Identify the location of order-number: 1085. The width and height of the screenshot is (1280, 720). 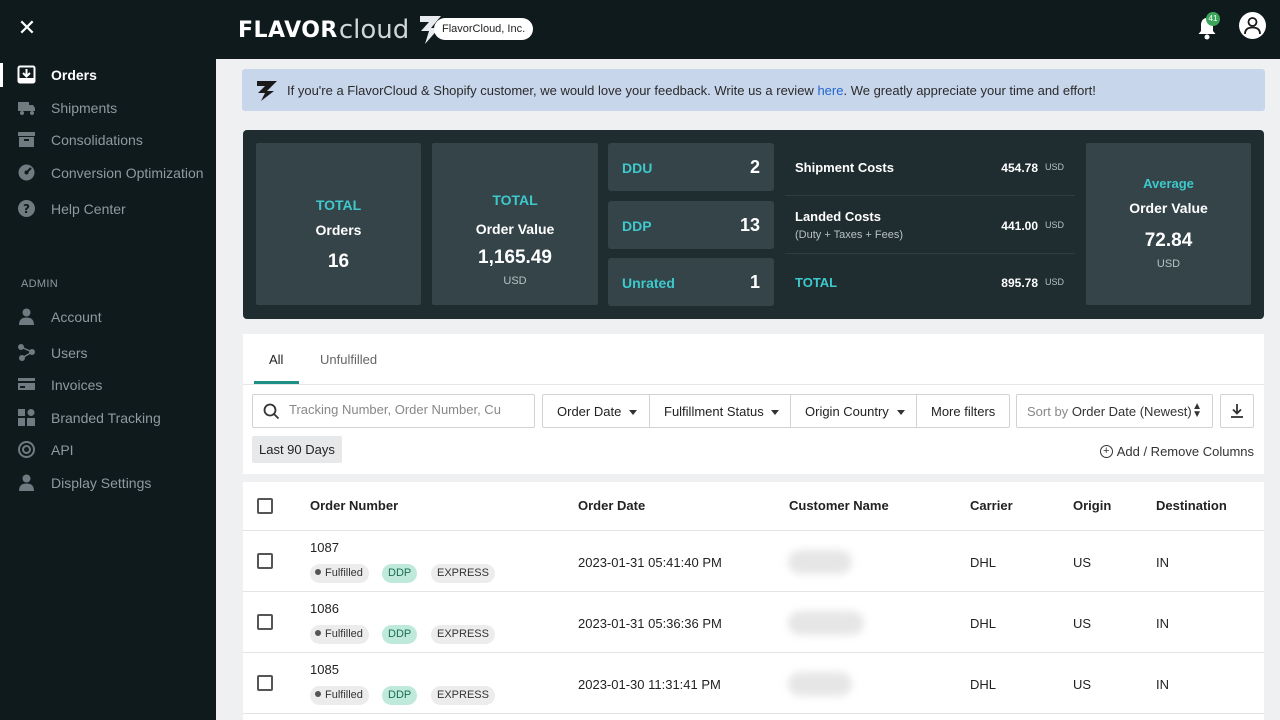
(324, 669).